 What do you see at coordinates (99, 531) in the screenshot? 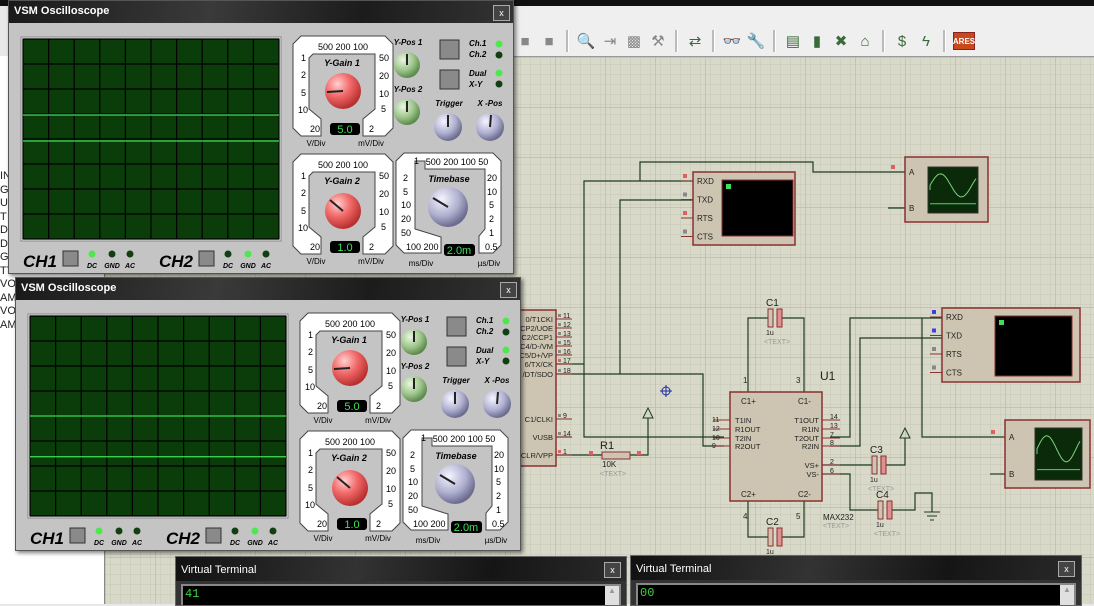
I see `dc-led` at bounding box center [99, 531].